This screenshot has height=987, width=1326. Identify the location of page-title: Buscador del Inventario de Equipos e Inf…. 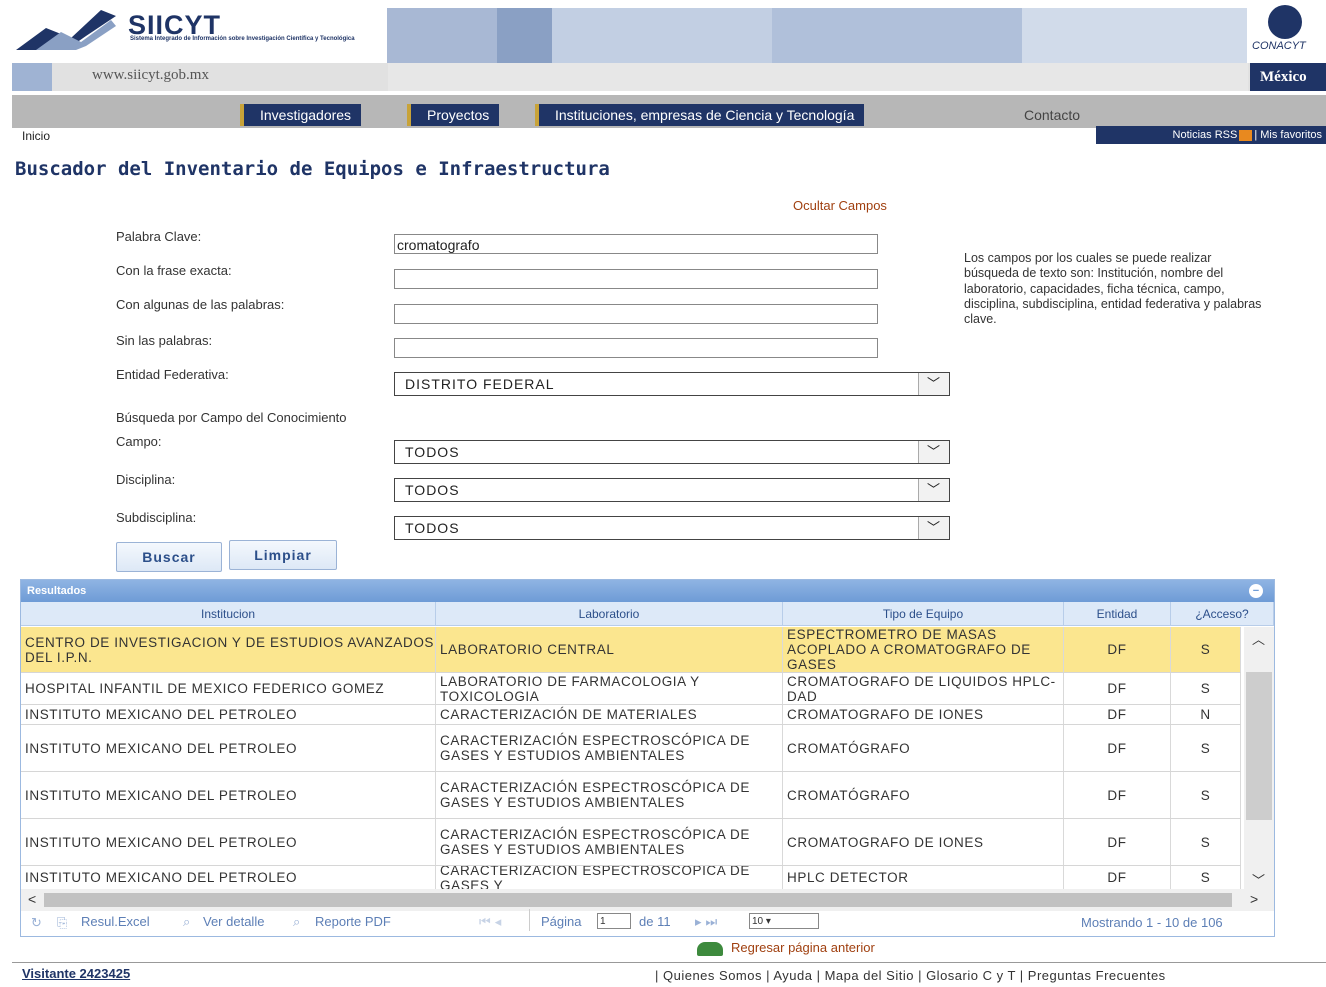
(312, 169).